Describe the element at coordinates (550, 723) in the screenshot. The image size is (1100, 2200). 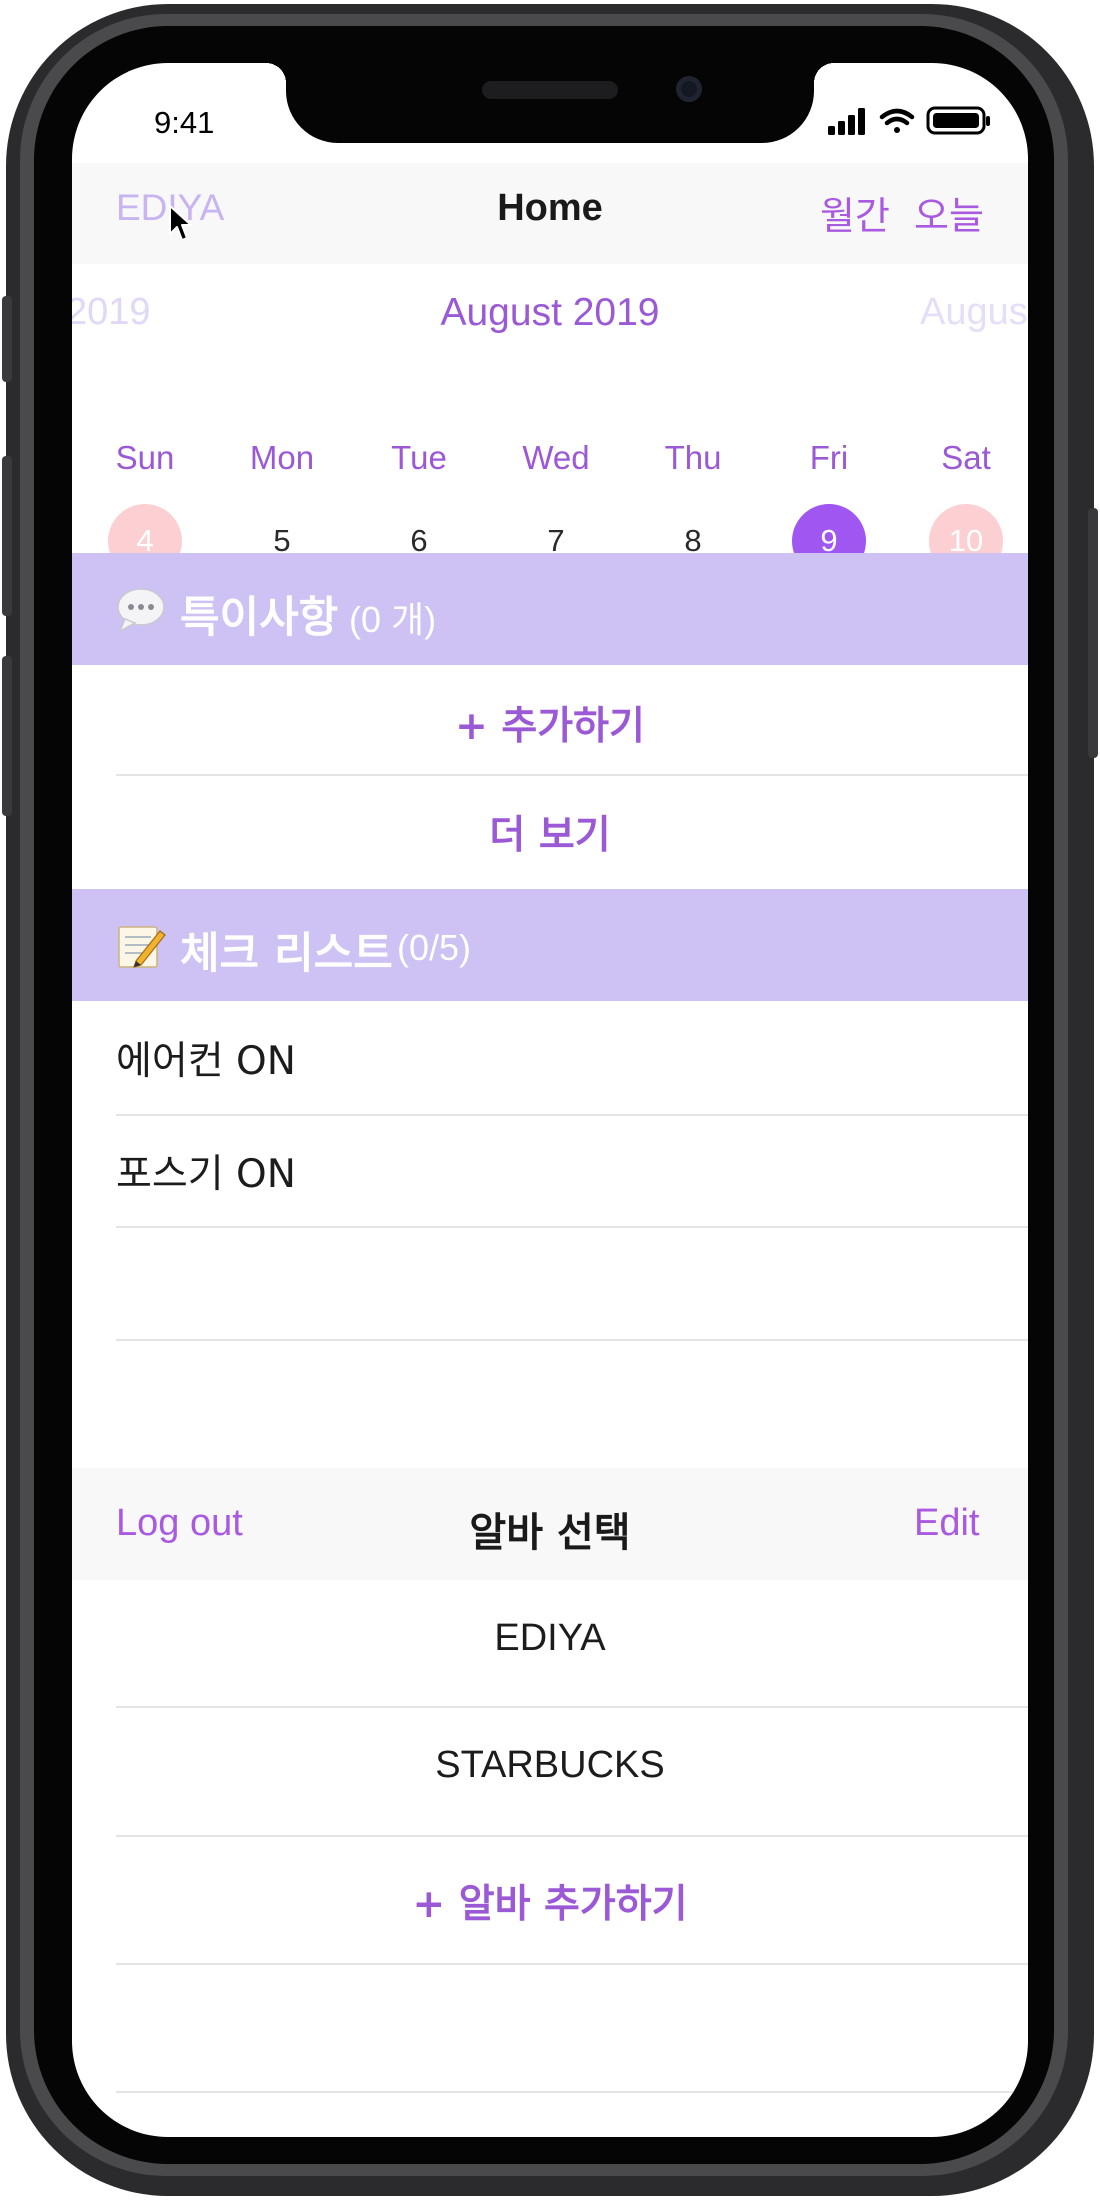
I see `add-note-button: + 추가하기` at that location.